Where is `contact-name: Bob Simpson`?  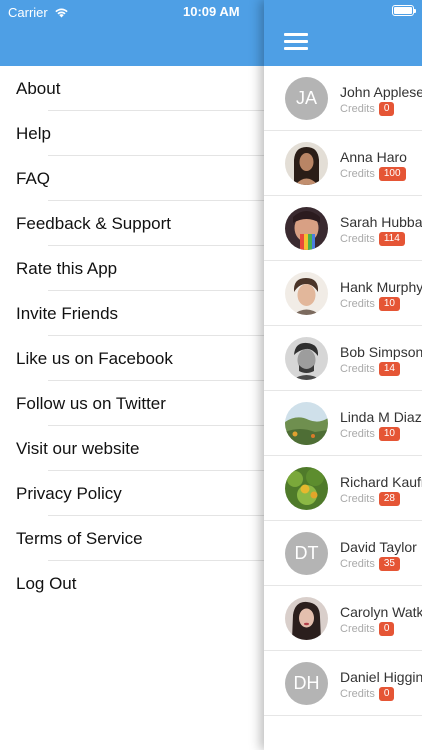
contact-name: Bob Simpson is located at coordinates (381, 352).